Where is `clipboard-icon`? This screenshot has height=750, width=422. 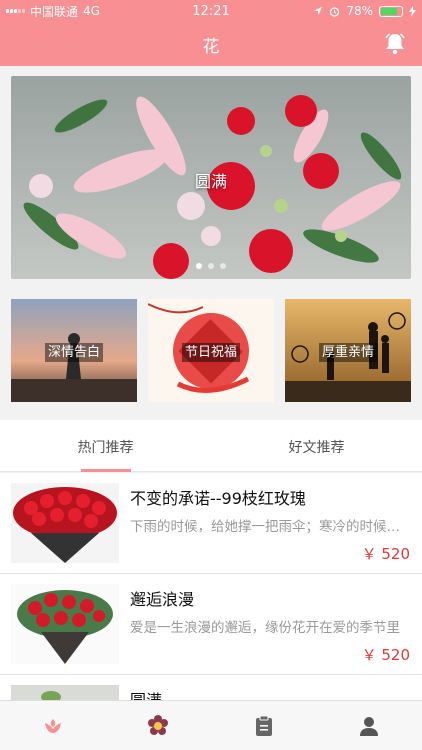
clipboard-icon is located at coordinates (263, 725).